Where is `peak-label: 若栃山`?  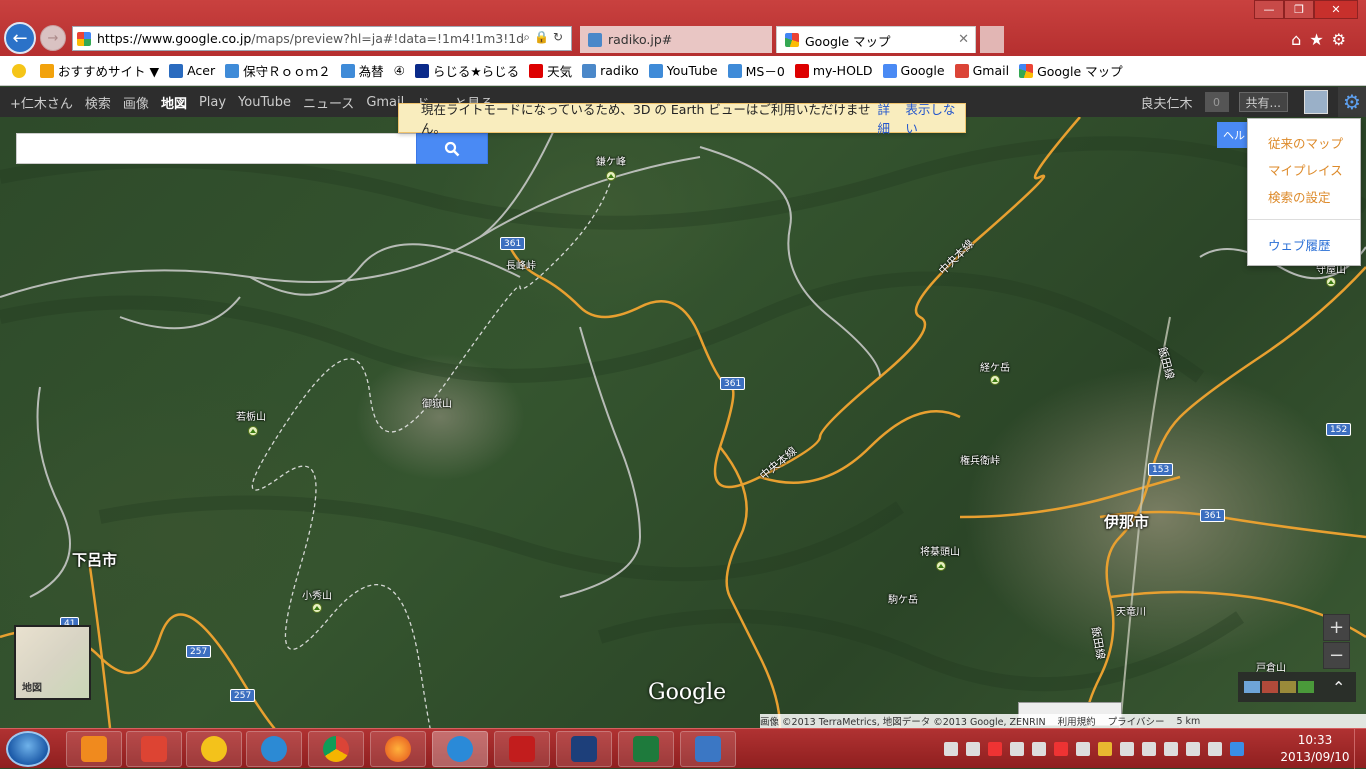 peak-label: 若栃山 is located at coordinates (251, 415).